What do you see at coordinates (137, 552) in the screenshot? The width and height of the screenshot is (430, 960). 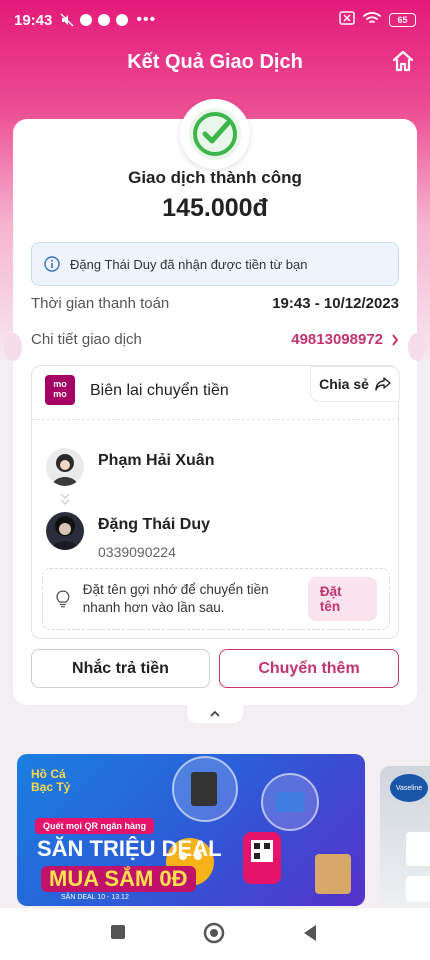 I see `receiver-phone: 0339090224` at bounding box center [137, 552].